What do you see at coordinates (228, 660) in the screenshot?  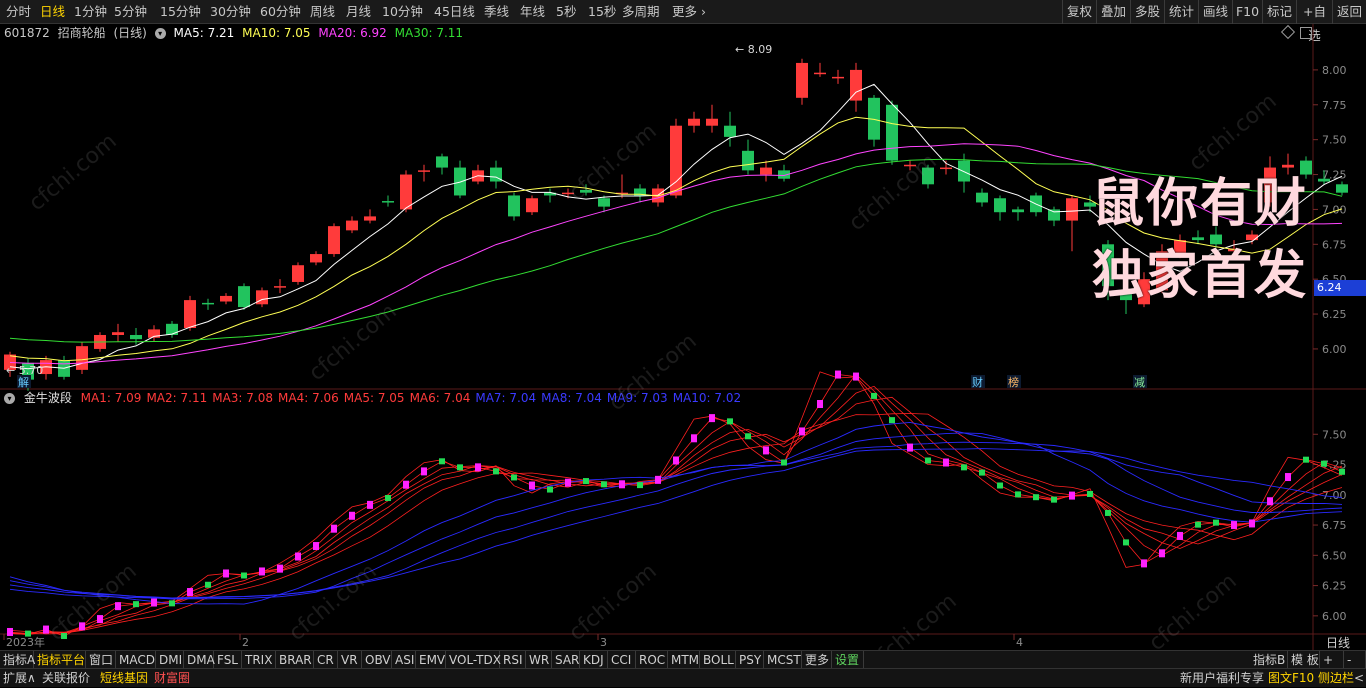 I see `tab-6: FSL` at bounding box center [228, 660].